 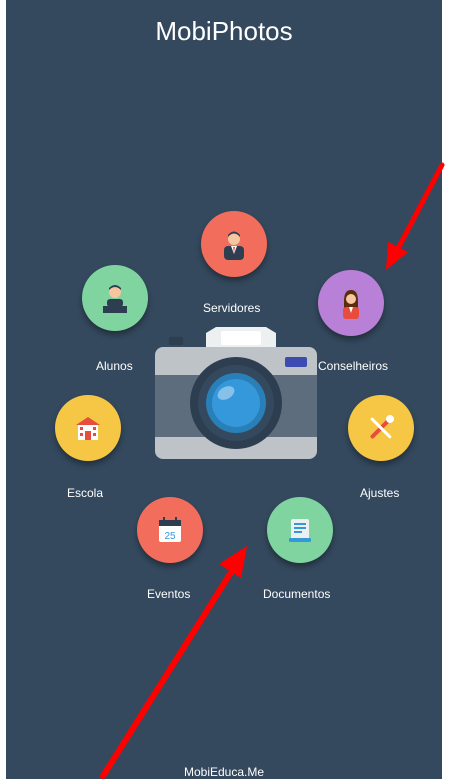 I want to click on eventos-label: Eventos, so click(x=169, y=594).